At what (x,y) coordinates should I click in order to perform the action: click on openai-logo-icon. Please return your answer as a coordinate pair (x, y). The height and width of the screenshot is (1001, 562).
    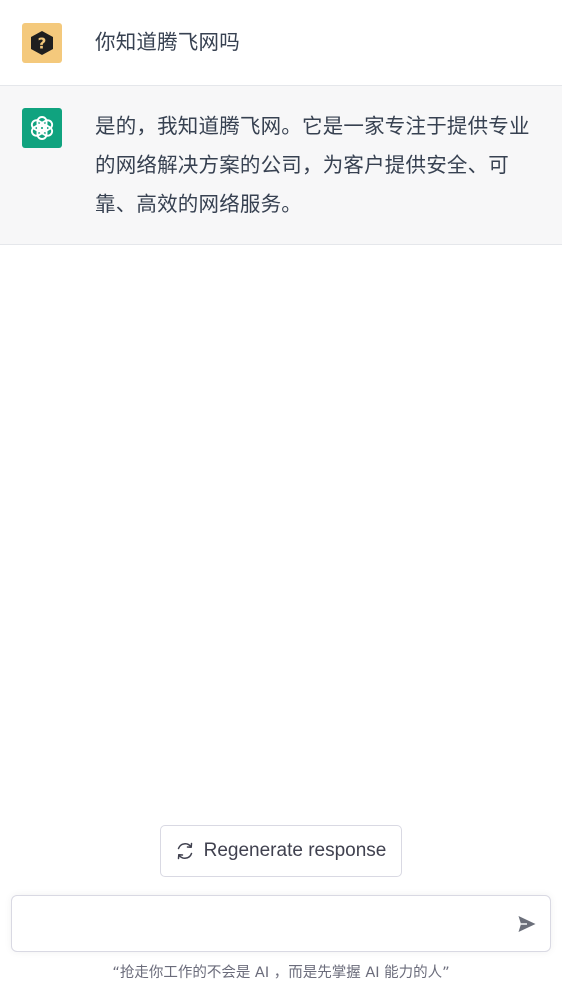
    Looking at the image, I should click on (42, 128).